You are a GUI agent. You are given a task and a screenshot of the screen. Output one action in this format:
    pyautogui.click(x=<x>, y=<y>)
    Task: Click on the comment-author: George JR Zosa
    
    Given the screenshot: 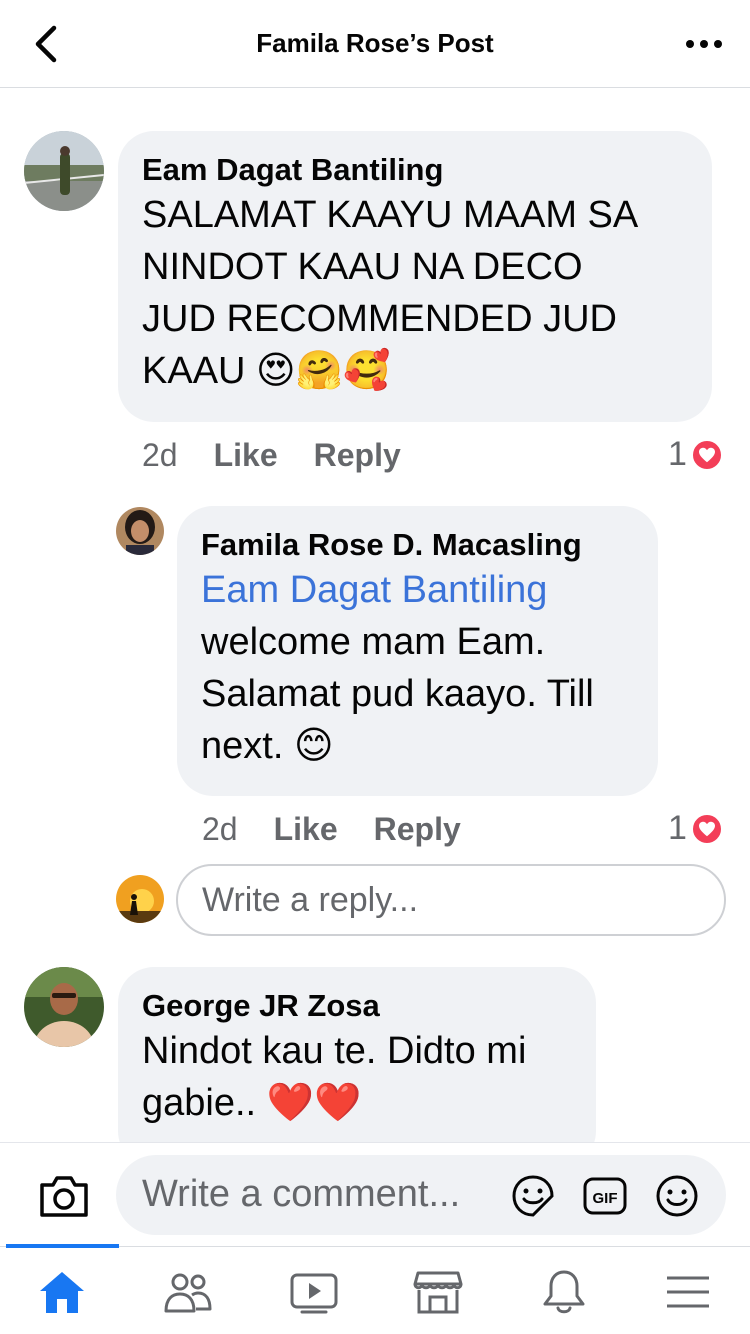 What is the action you would take?
    pyautogui.click(x=357, y=1006)
    